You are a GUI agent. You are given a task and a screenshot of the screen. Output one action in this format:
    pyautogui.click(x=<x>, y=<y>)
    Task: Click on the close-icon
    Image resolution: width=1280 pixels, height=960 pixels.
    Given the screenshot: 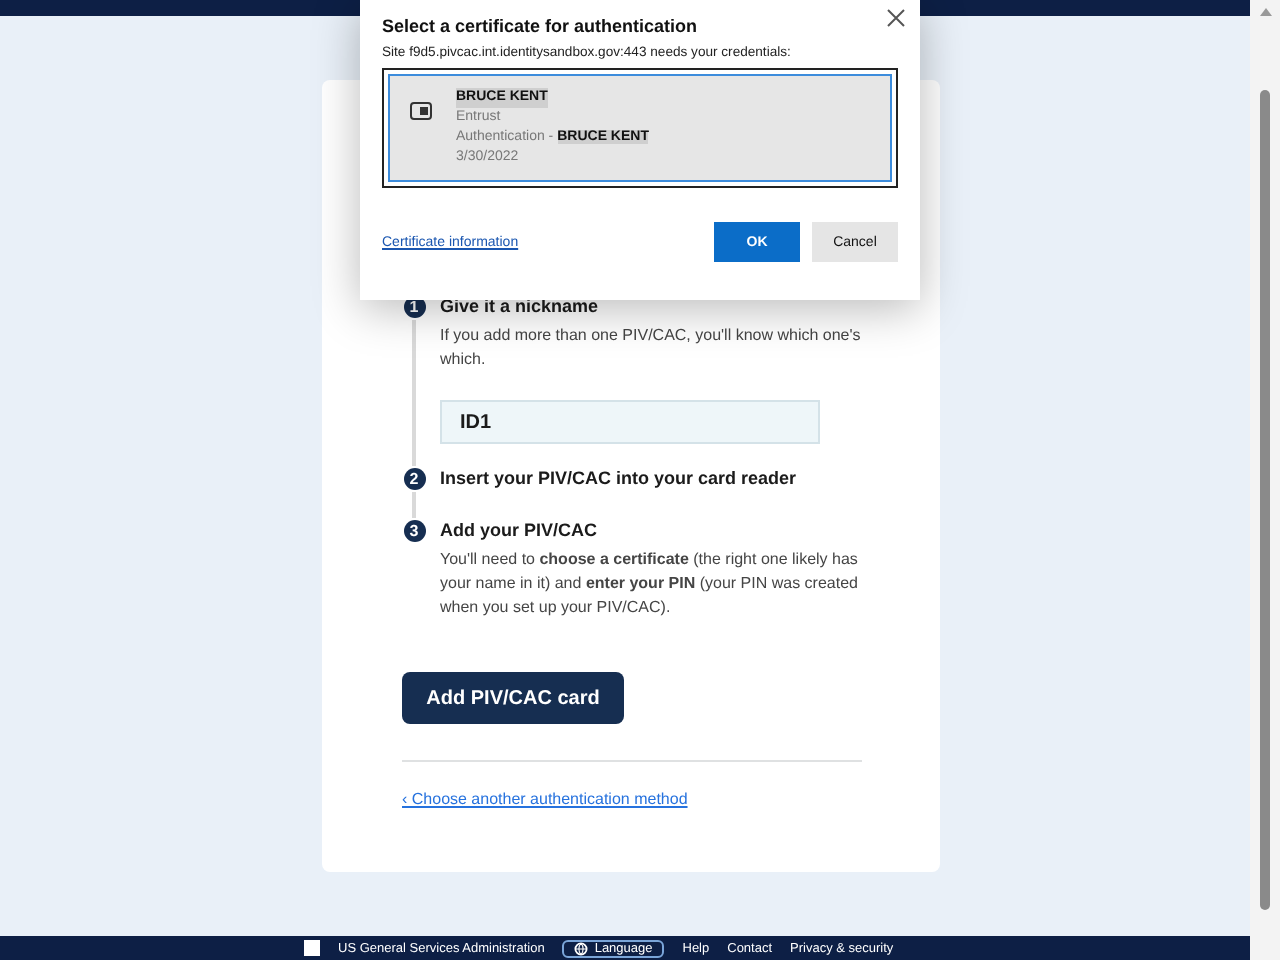 What is the action you would take?
    pyautogui.click(x=896, y=18)
    